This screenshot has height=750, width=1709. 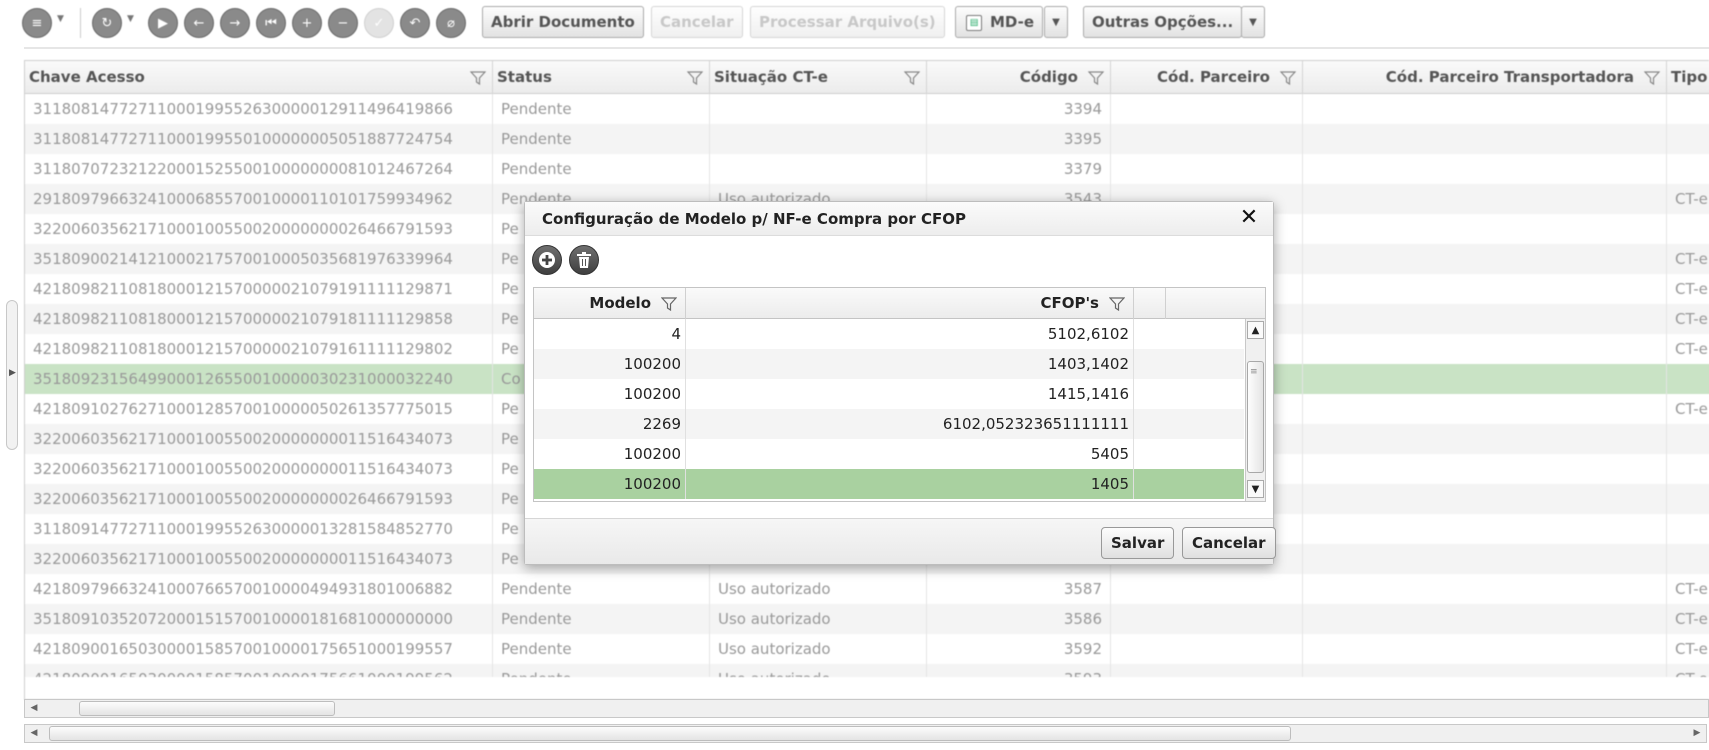 I want to click on list-item: 100200 1403,1402, so click(x=889, y=364).